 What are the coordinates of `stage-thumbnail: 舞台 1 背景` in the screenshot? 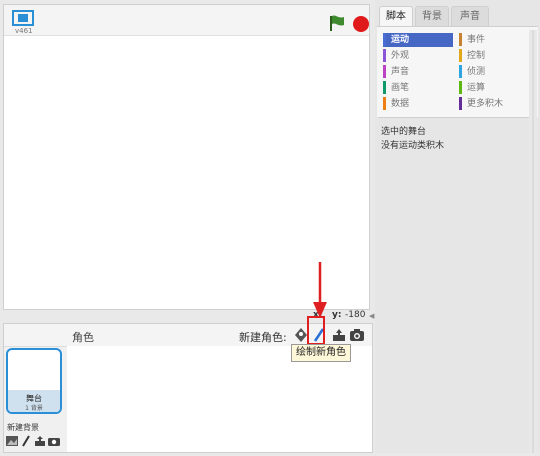 It's located at (34, 381).